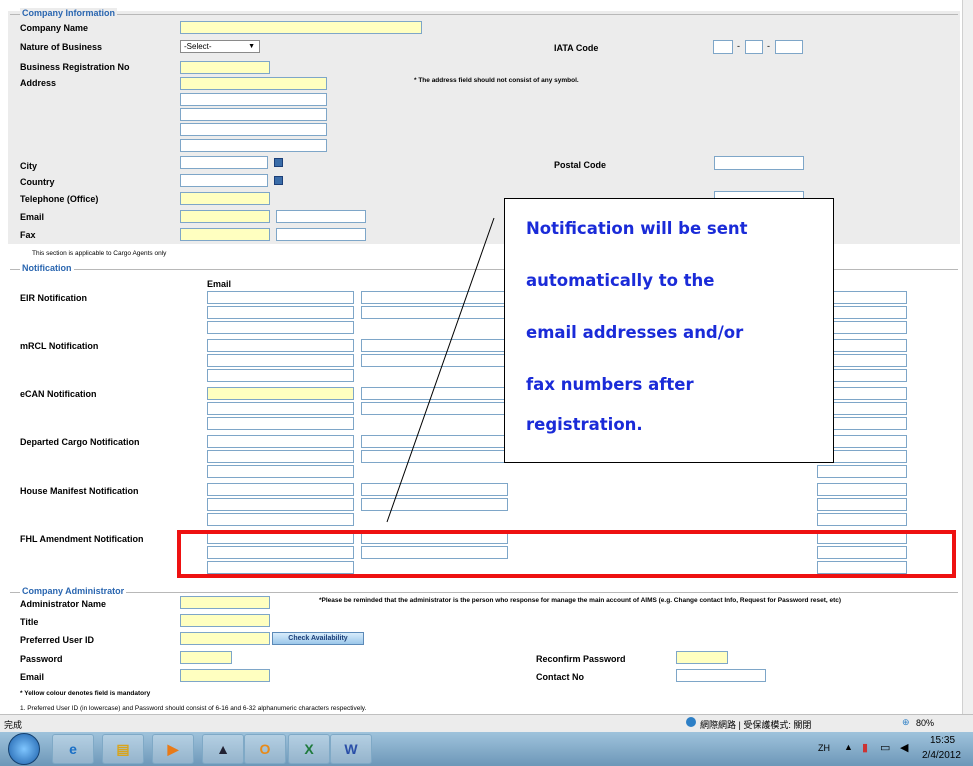 This screenshot has height=766, width=973. What do you see at coordinates (309, 749) in the screenshot?
I see `excel-taskbar-icon: X` at bounding box center [309, 749].